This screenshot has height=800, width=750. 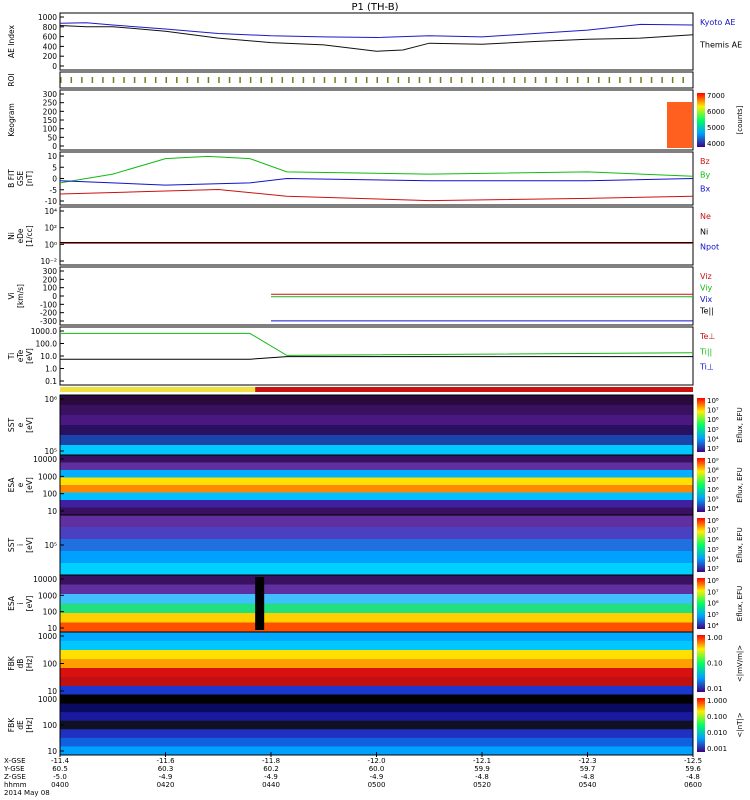 What do you see at coordinates (20, 424) in the screenshot?
I see `ylabel: e` at bounding box center [20, 424].